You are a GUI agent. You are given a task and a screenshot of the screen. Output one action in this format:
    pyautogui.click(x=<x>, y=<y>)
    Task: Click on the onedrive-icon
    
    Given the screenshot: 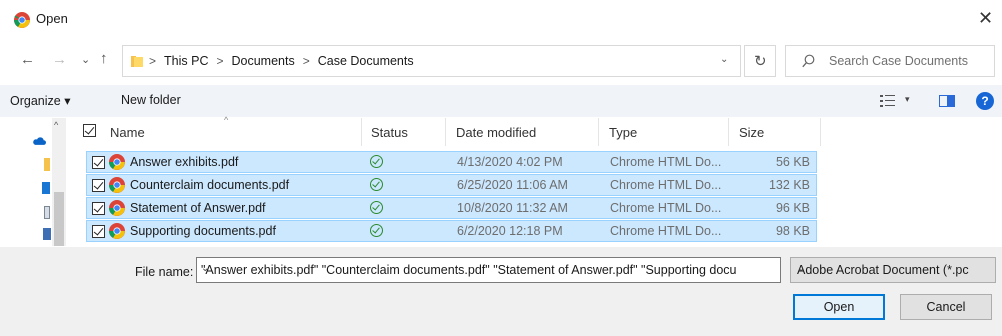 What is the action you would take?
    pyautogui.click(x=39, y=141)
    